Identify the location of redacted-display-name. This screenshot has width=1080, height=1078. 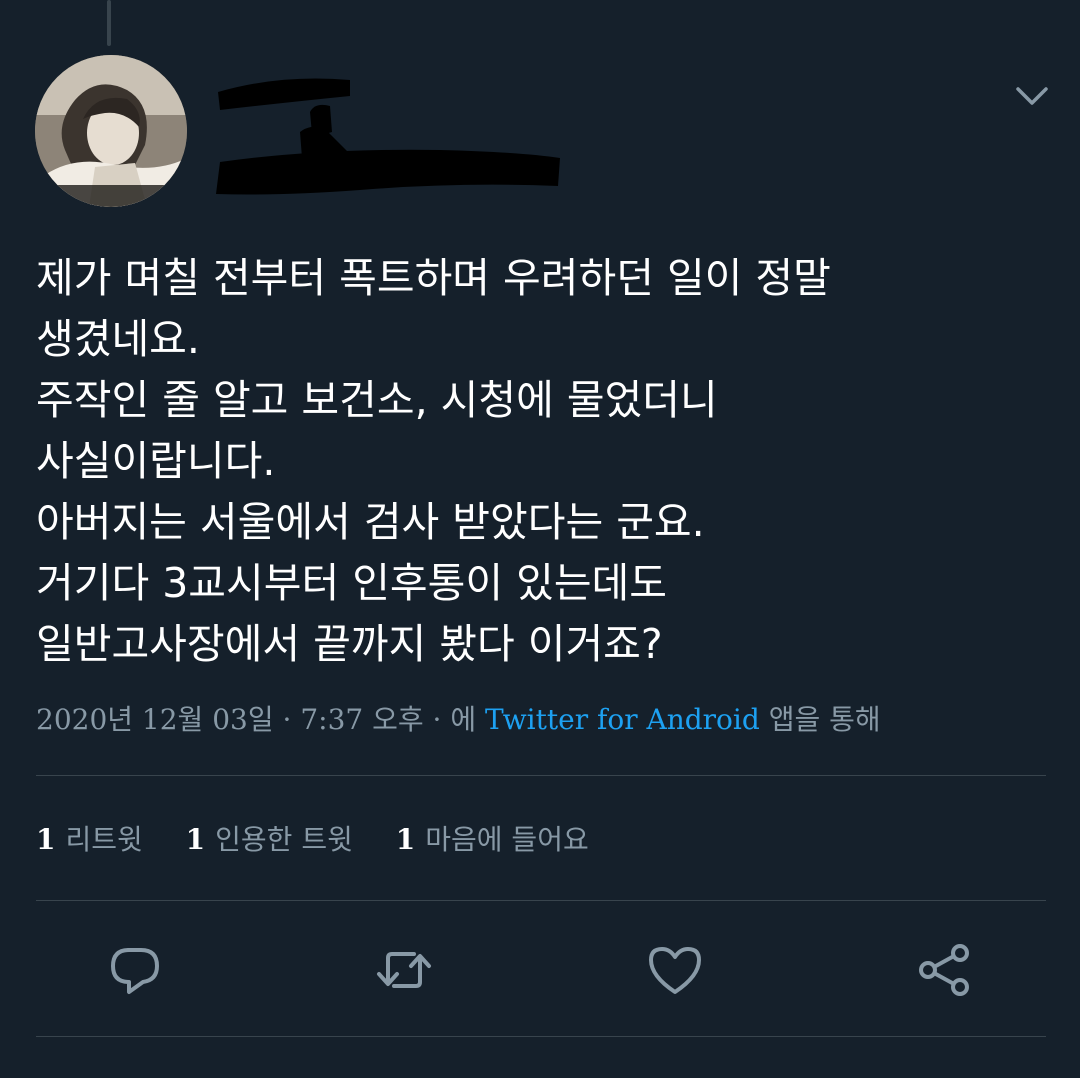
(385, 132).